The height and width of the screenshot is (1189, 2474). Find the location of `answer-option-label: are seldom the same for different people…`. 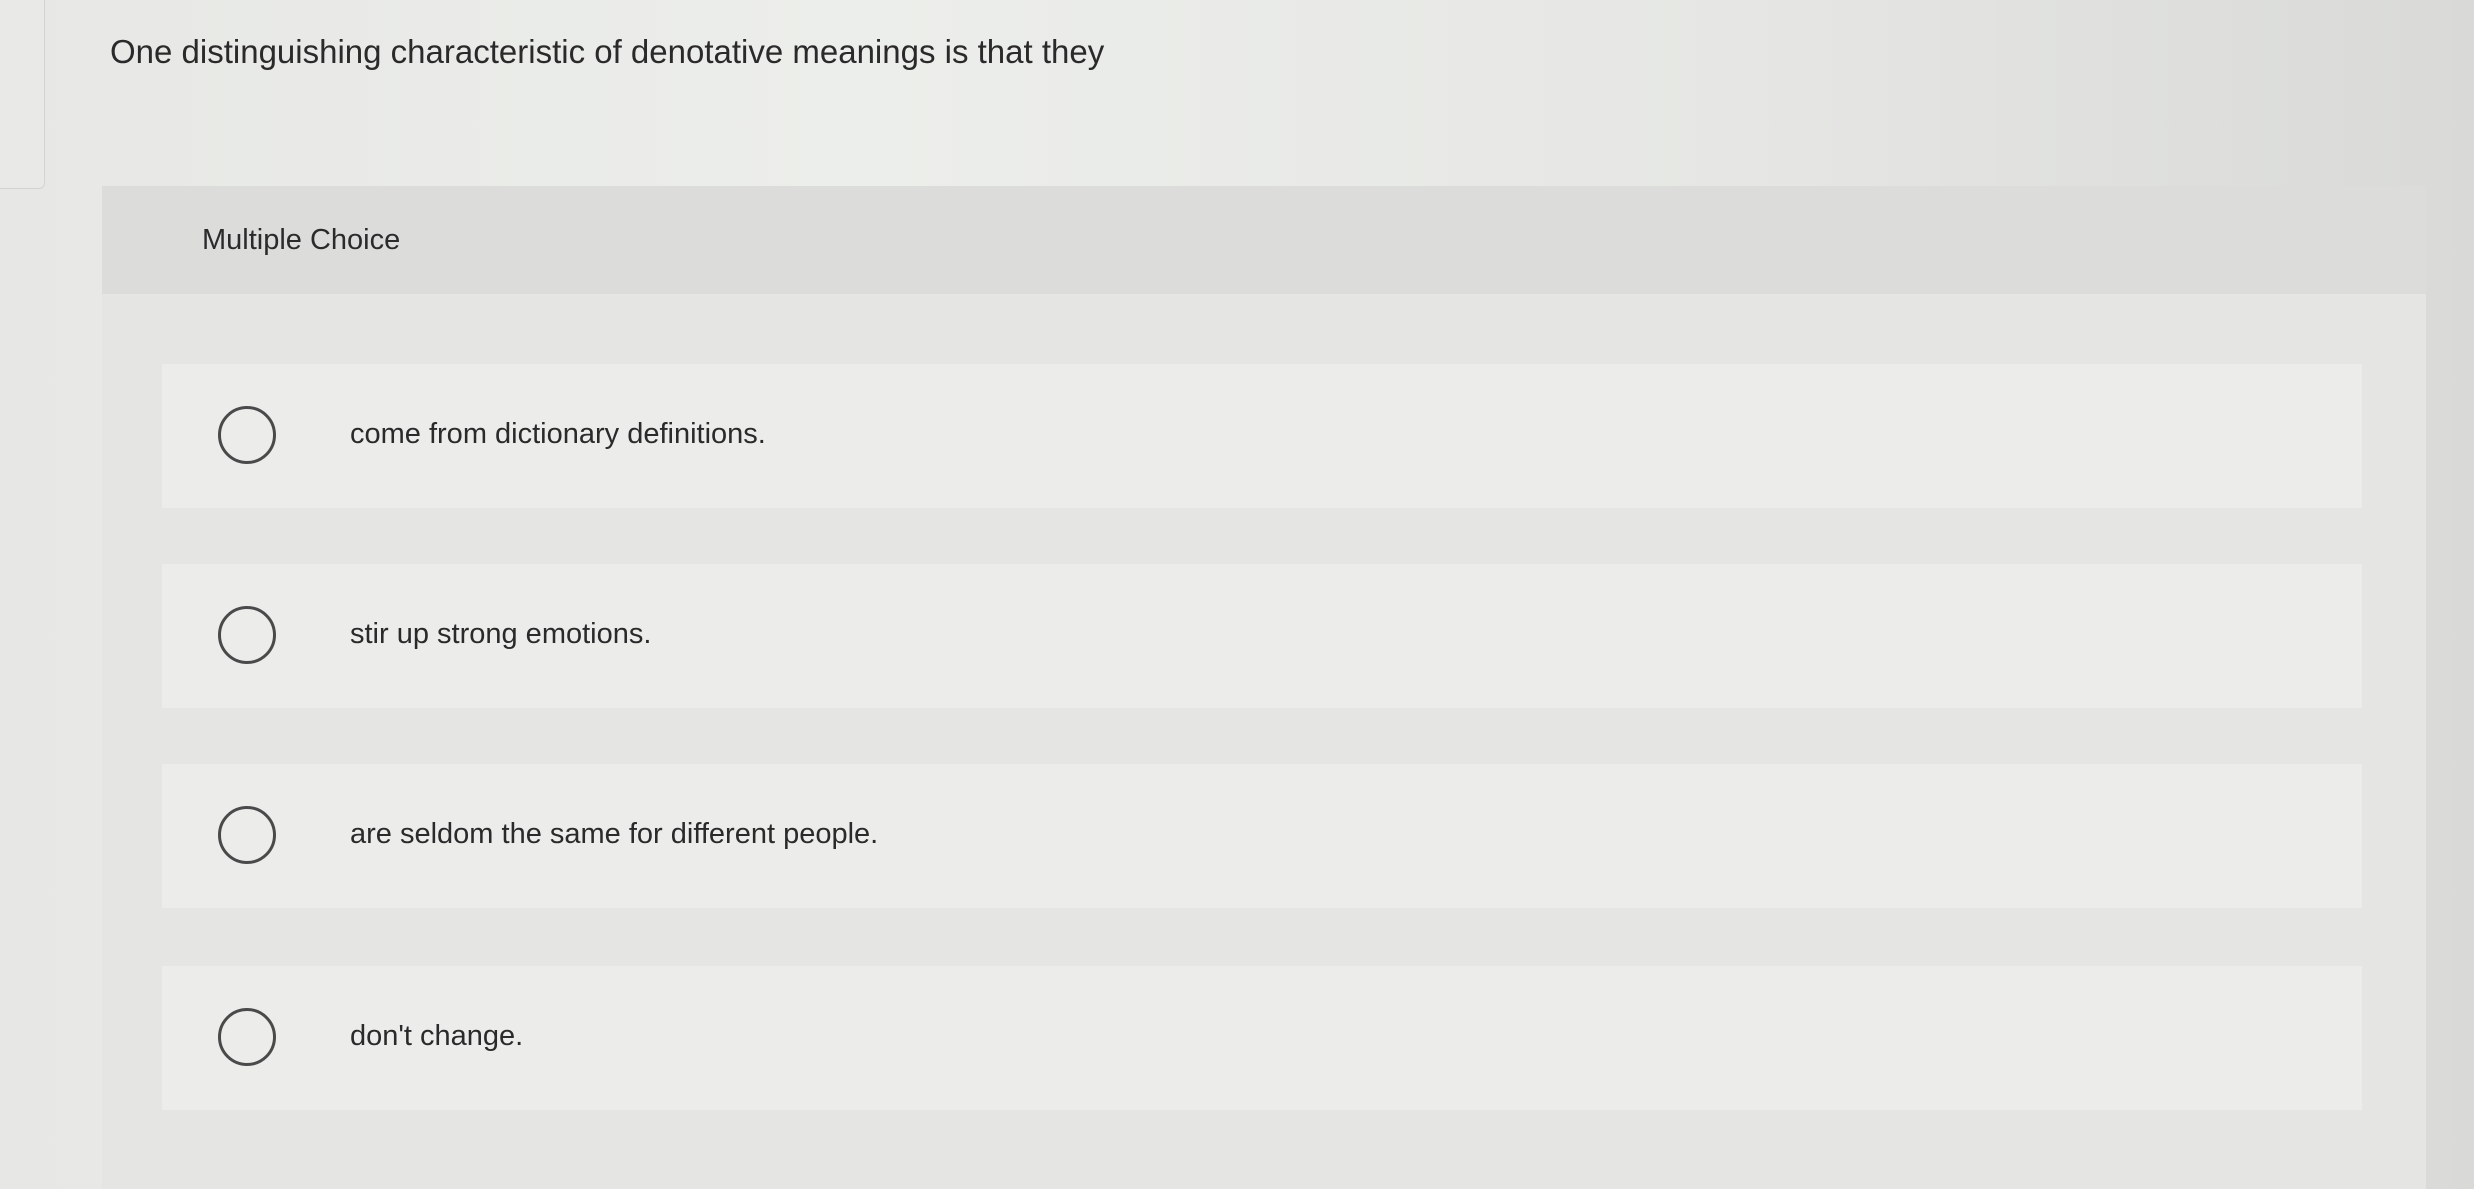

answer-option-label: are seldom the same for different people… is located at coordinates (614, 834).